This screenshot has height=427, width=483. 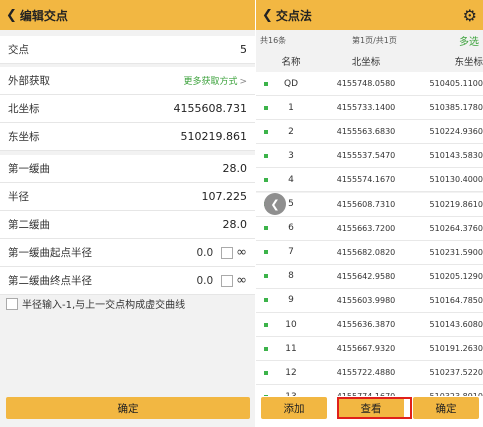 I want to click on add-button: 添加, so click(x=294, y=408).